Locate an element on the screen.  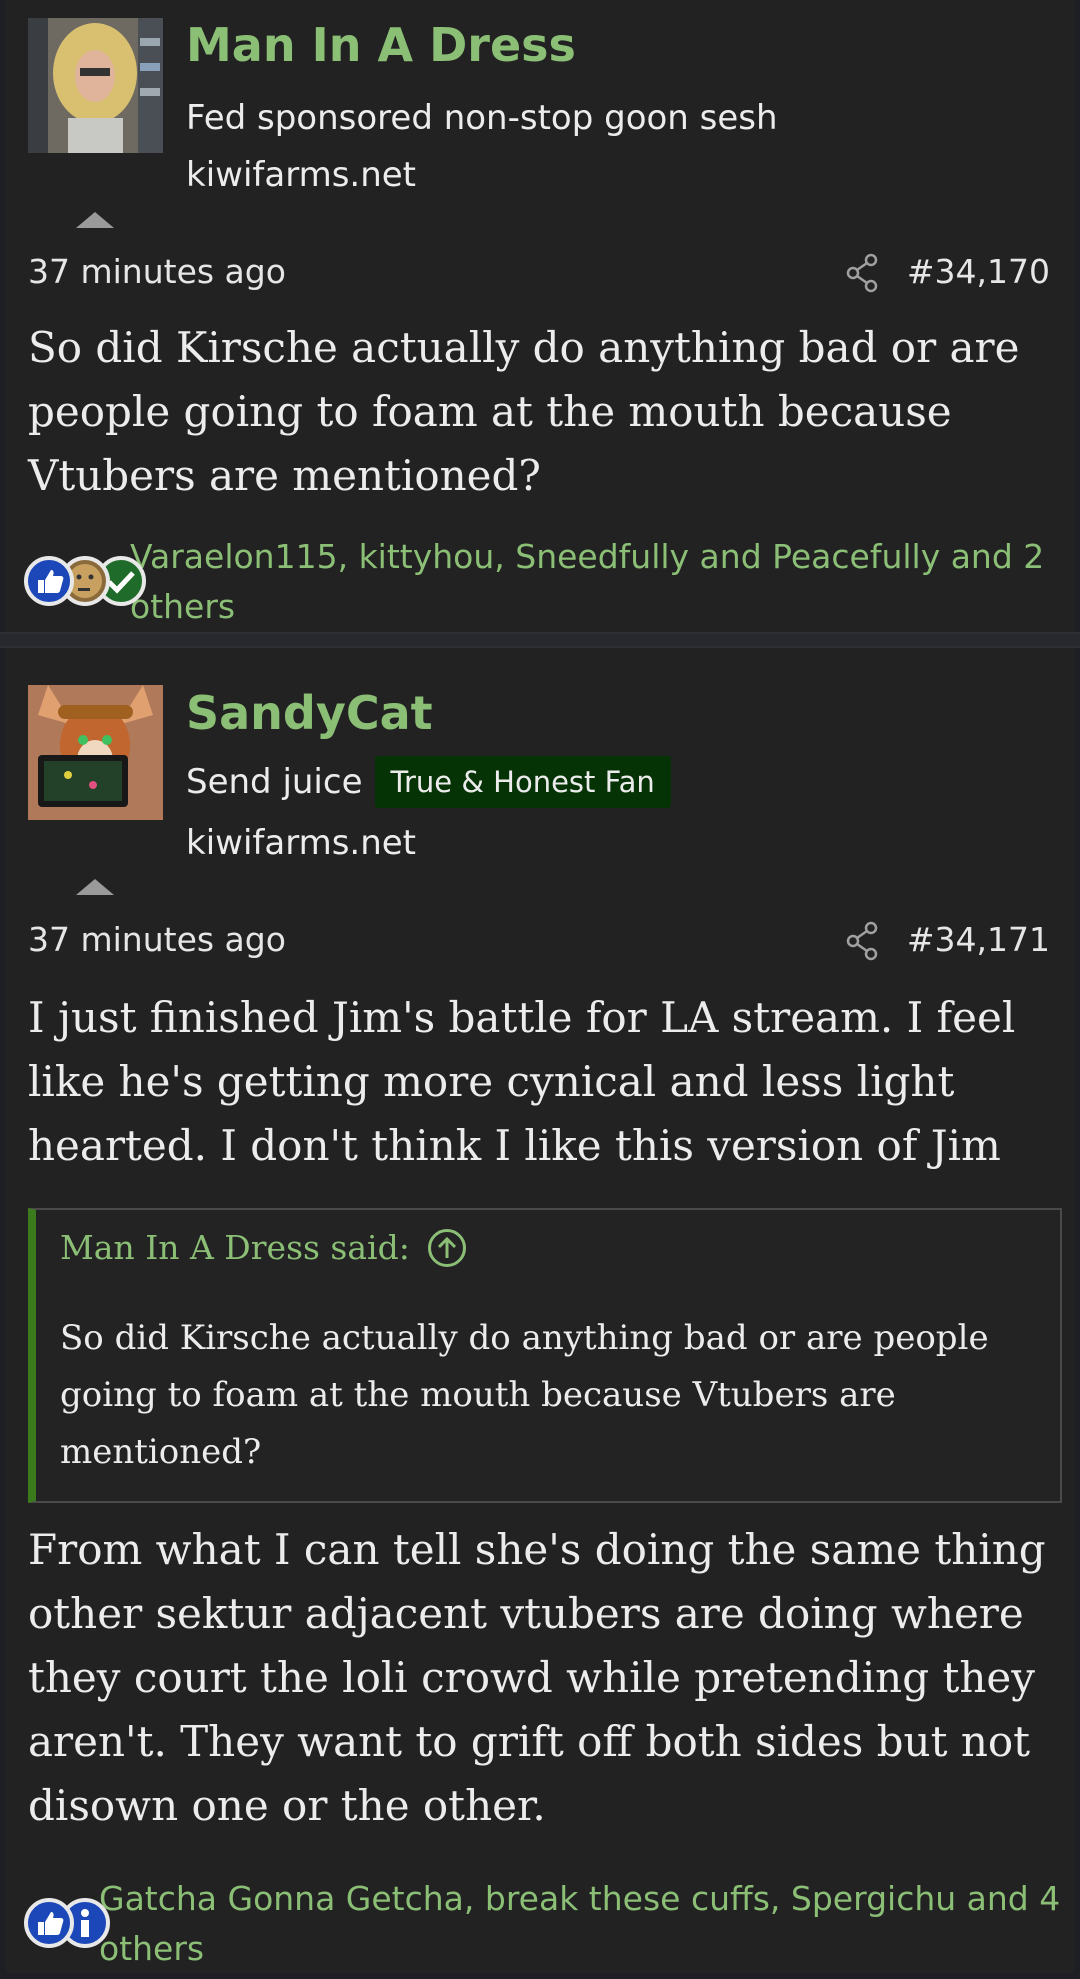
user-banner: True & Honest Fan is located at coordinates (522, 782).